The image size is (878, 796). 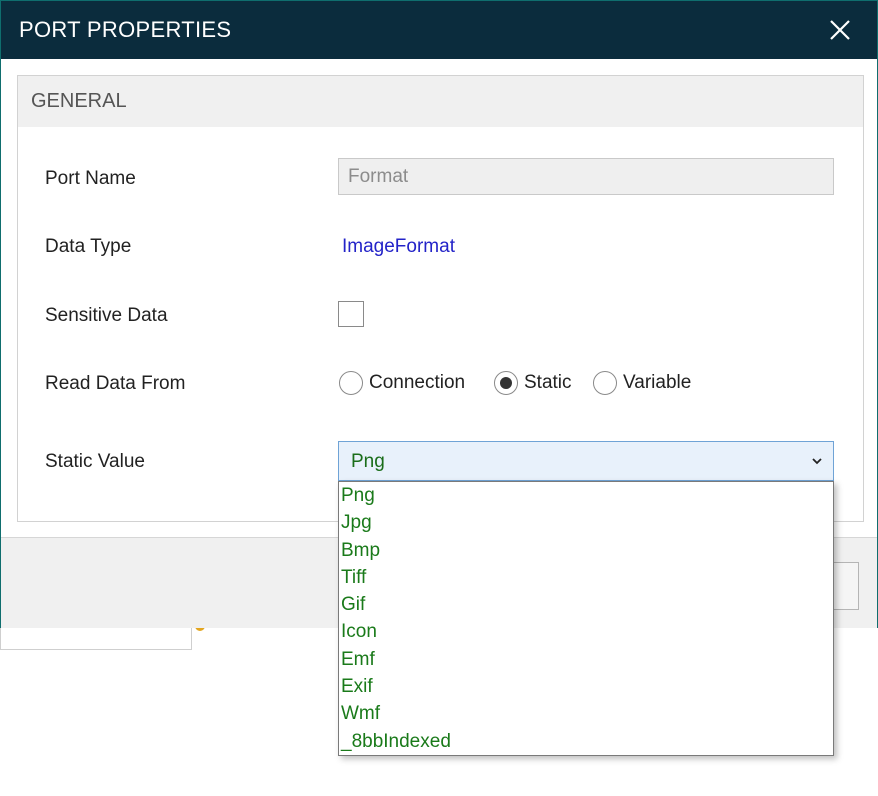 What do you see at coordinates (586, 686) in the screenshot?
I see `dropdown-option-exif: Exif` at bounding box center [586, 686].